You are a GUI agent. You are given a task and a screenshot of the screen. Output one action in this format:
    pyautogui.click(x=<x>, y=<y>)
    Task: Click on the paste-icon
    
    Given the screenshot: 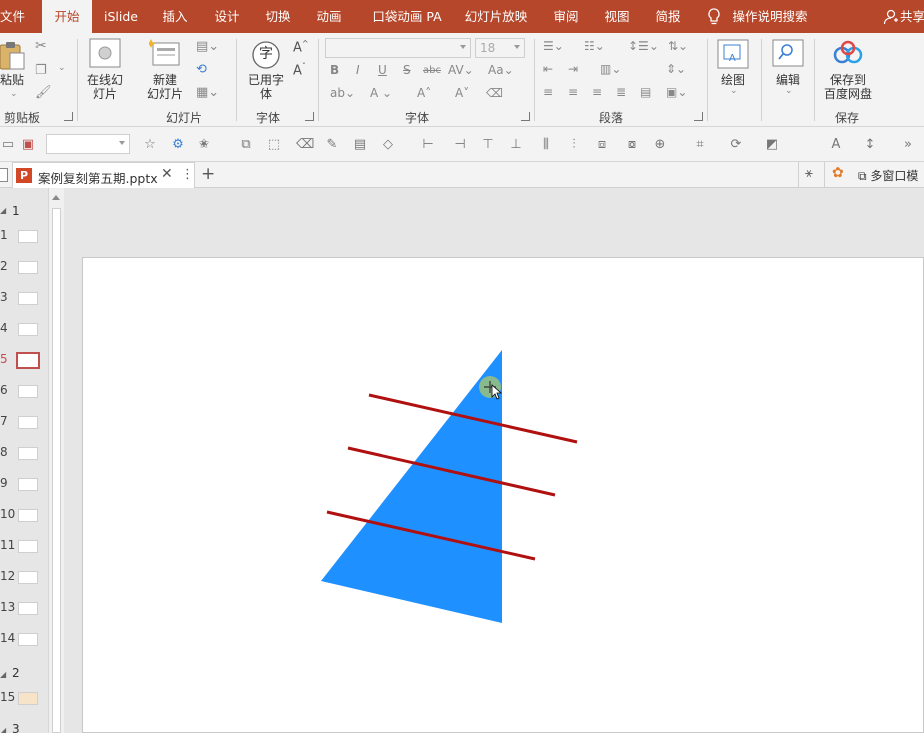 What is the action you would take?
    pyautogui.click(x=13, y=56)
    